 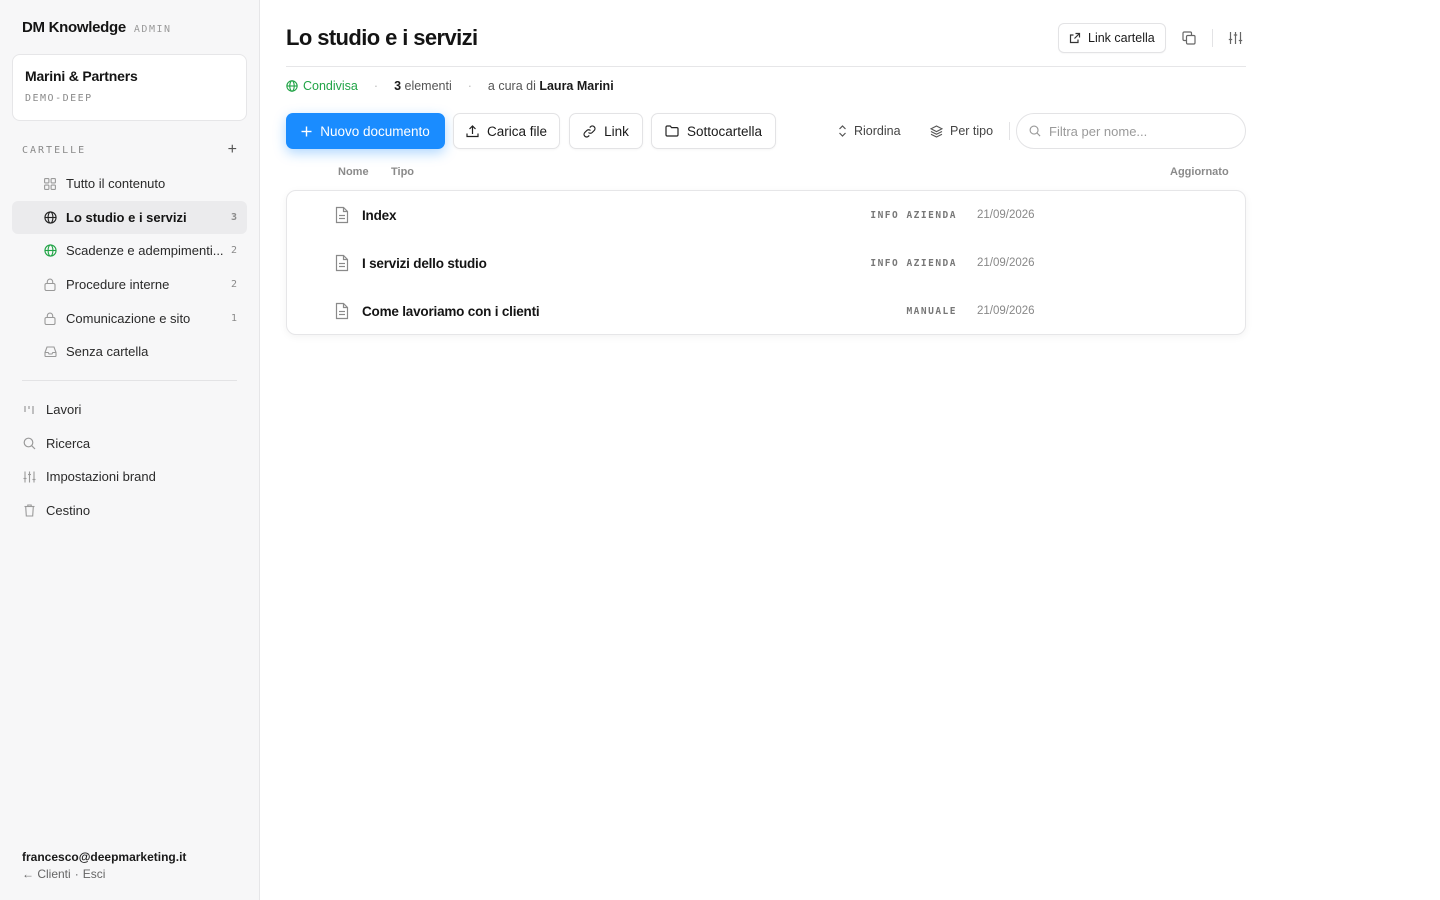 I want to click on sidebar-item-count: 1, so click(x=233, y=318).